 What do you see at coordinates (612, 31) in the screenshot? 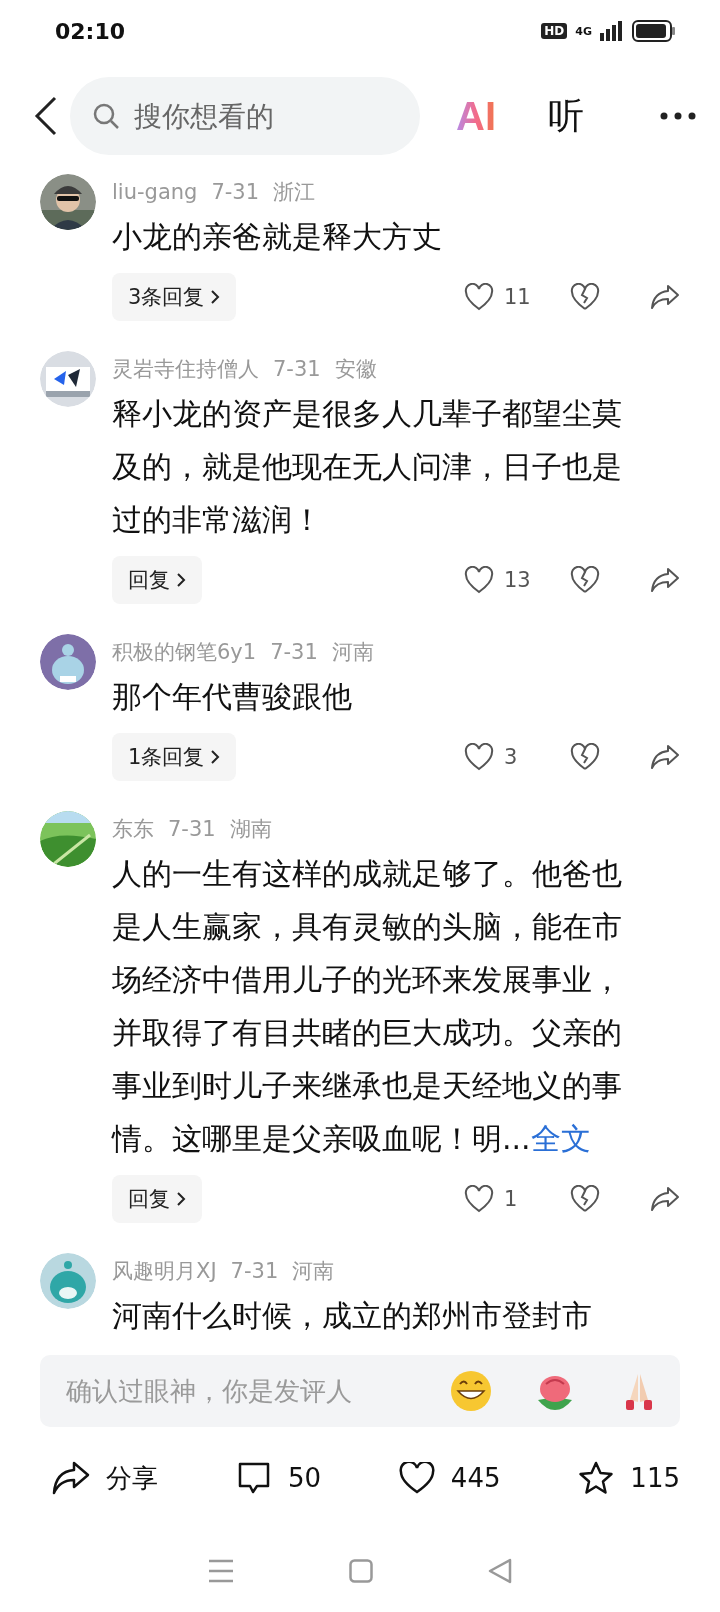
I see `signal-icon` at bounding box center [612, 31].